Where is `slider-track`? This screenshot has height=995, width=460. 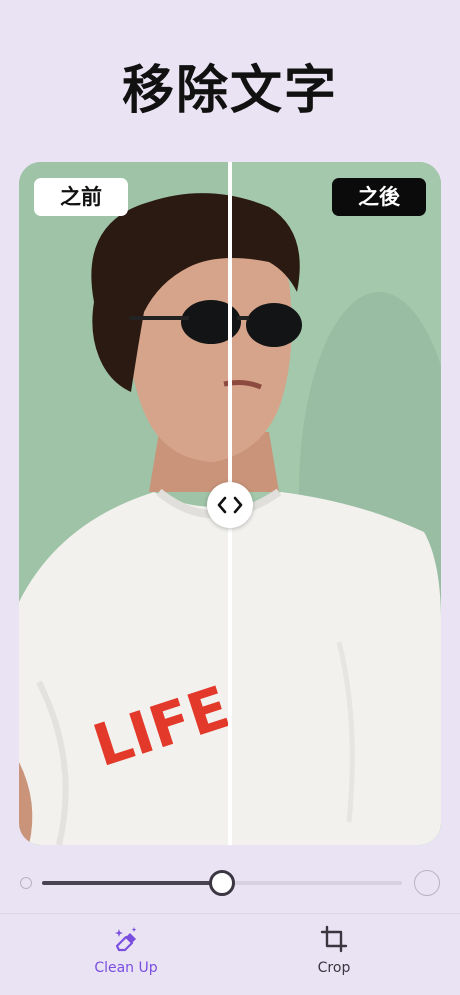 slider-track is located at coordinates (222, 883).